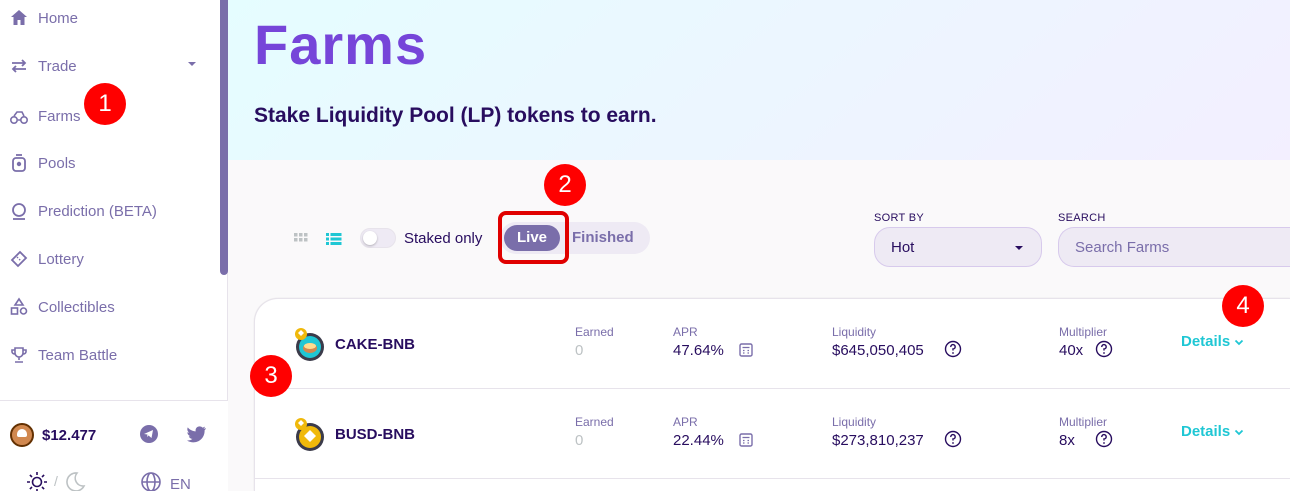 This screenshot has width=1290, height=491. What do you see at coordinates (97, 211) in the screenshot?
I see `sidebar-item-label: Prediction (BETA)` at bounding box center [97, 211].